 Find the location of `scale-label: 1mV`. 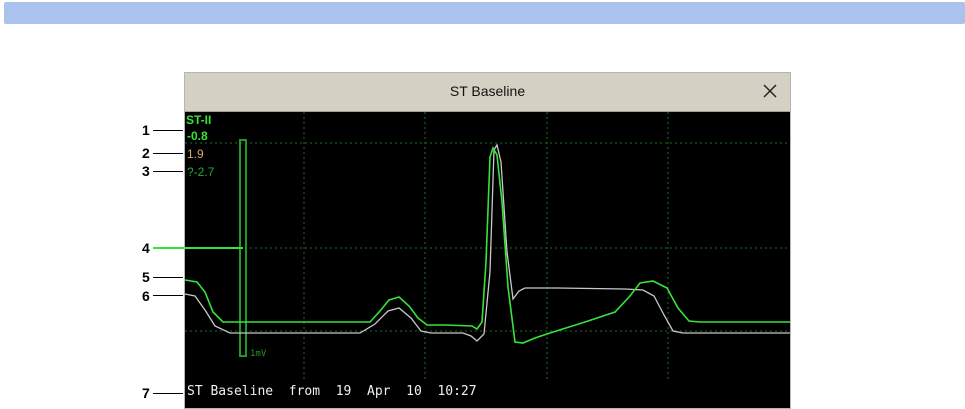

scale-label: 1mV is located at coordinates (258, 354).